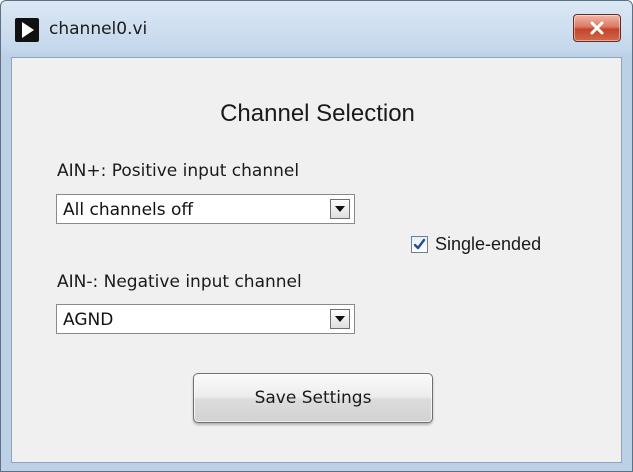 This screenshot has width=633, height=472. I want to click on page-title: Channel Selection, so click(317, 113).